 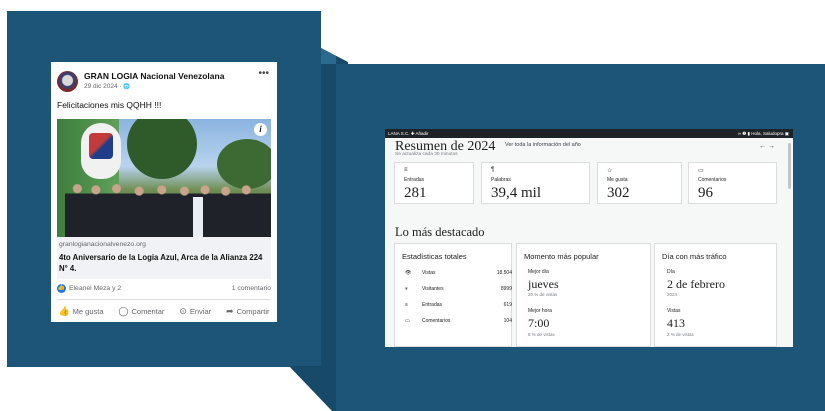 I want to click on page-name: GRAN LOGIA Nacional Venezolana, so click(x=154, y=76).